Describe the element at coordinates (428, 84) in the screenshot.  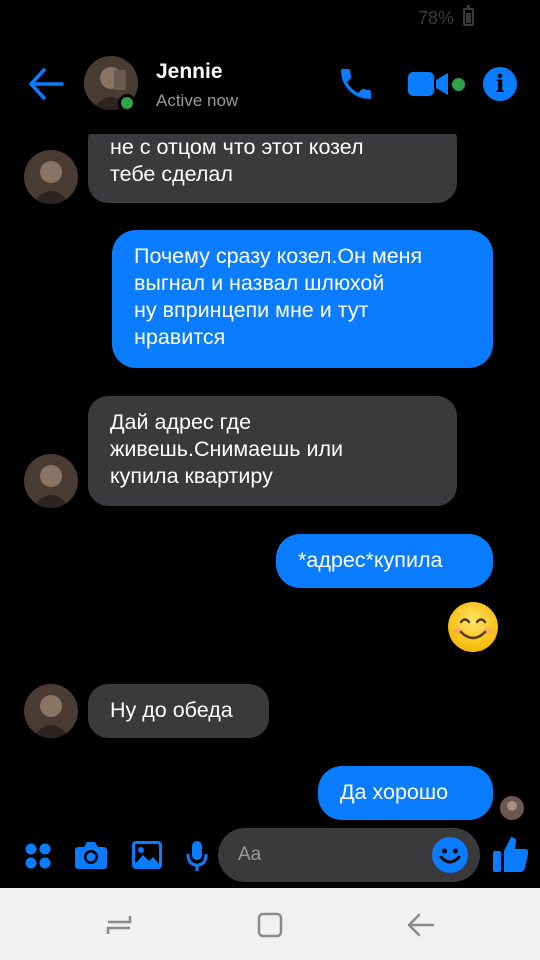
I see `video-camera-icon` at that location.